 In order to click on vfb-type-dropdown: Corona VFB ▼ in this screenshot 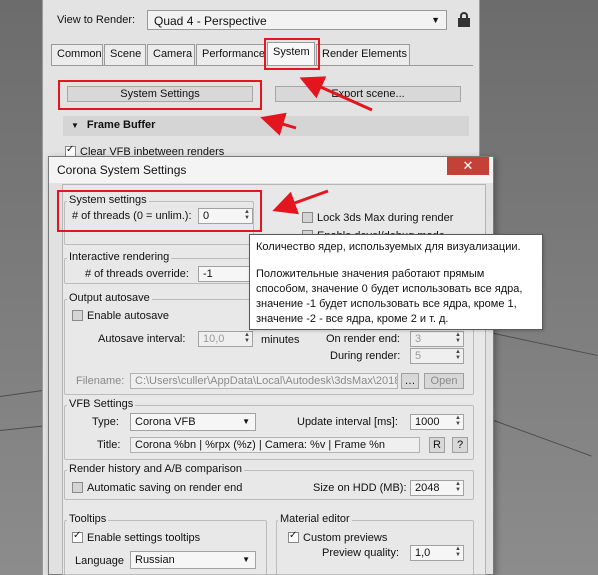, I will do `click(193, 422)`.